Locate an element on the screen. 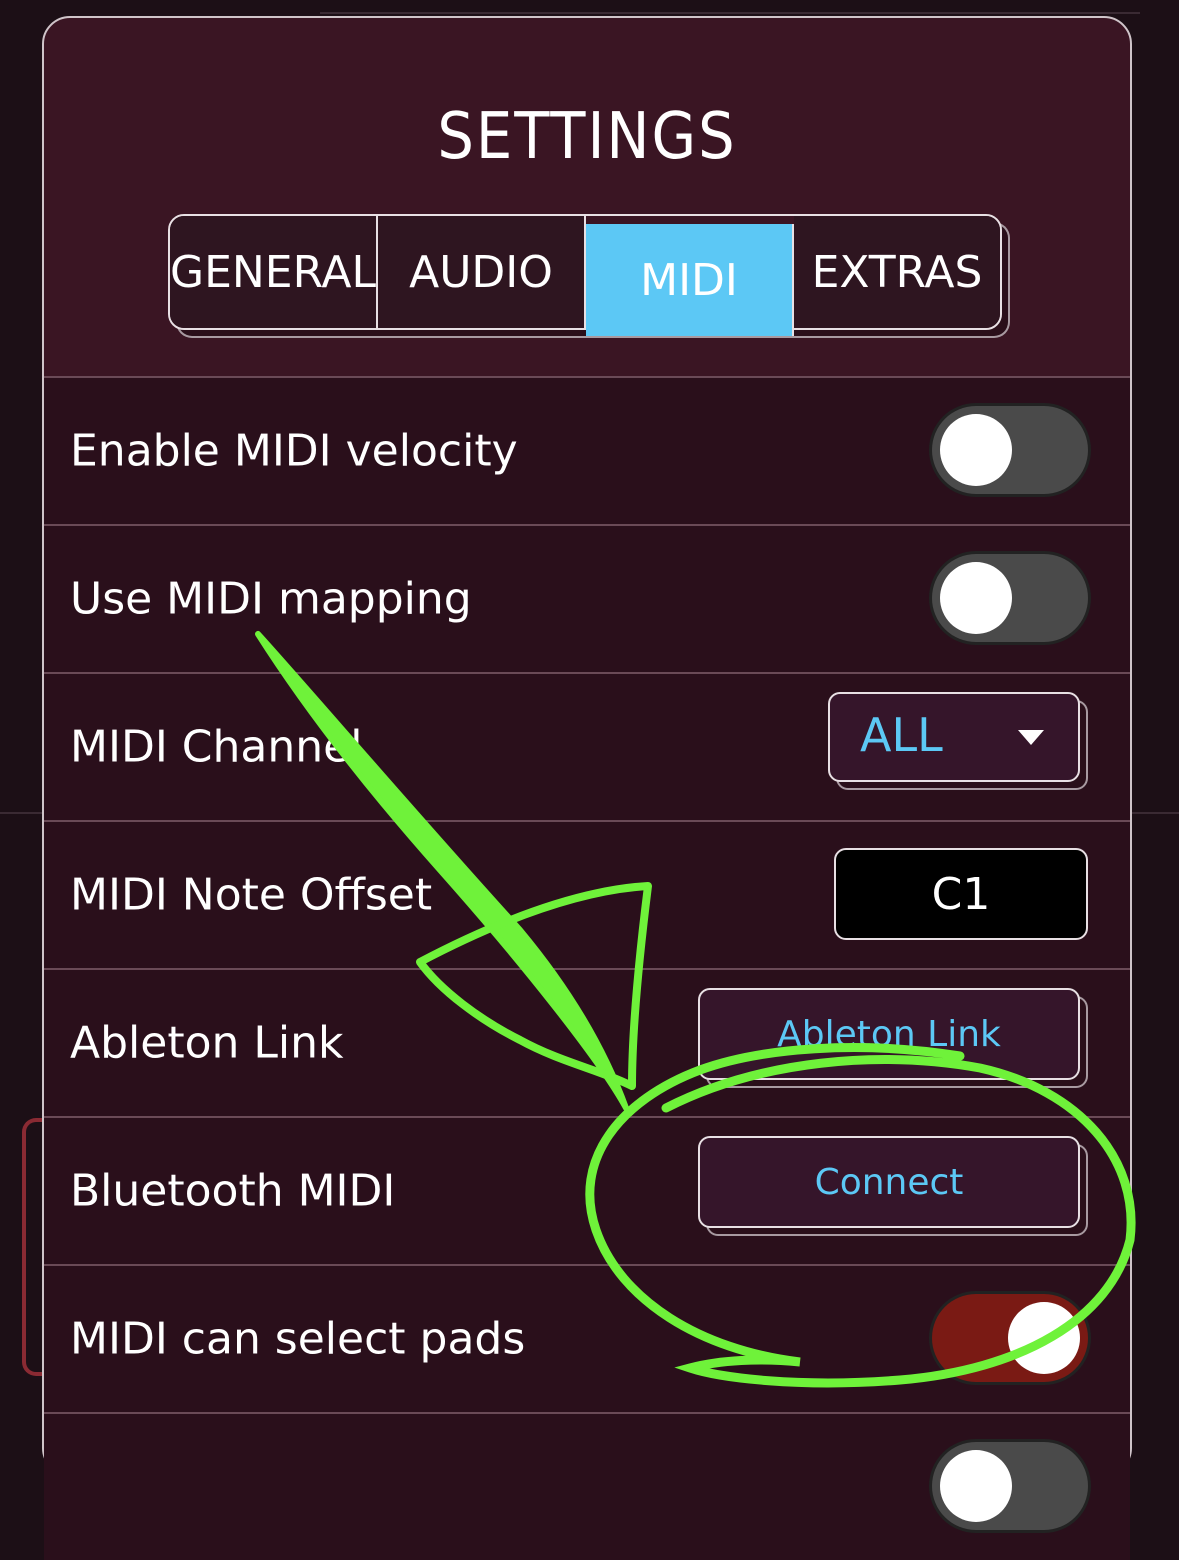  row-midi-channel: MIDI Channel ALL is located at coordinates (587, 746).